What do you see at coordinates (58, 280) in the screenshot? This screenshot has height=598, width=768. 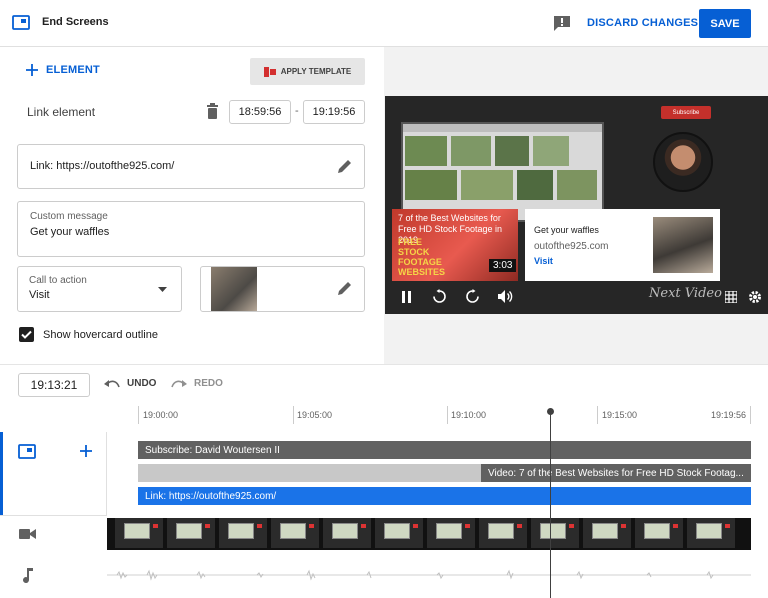 I see `call-to-action-label: Call to action` at bounding box center [58, 280].